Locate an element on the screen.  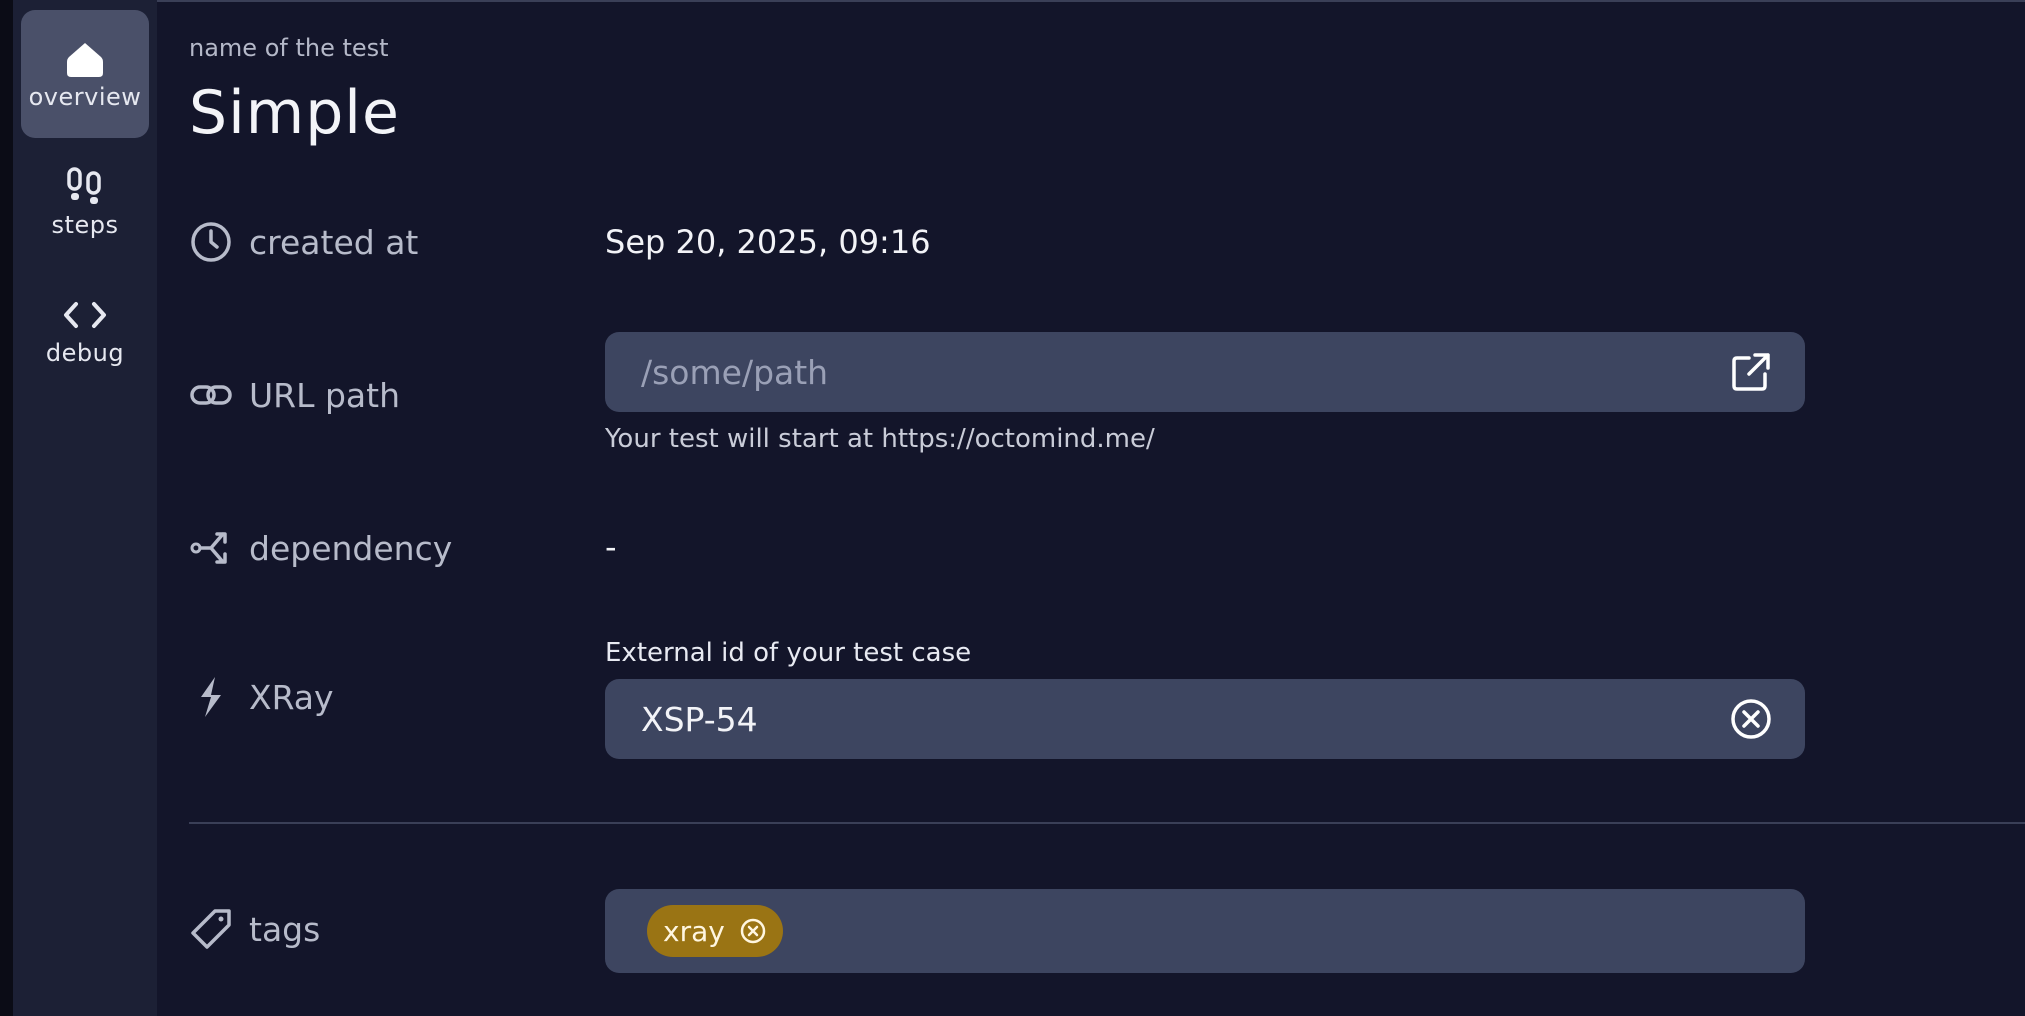
url-path-input is located at coordinates (1163, 372).